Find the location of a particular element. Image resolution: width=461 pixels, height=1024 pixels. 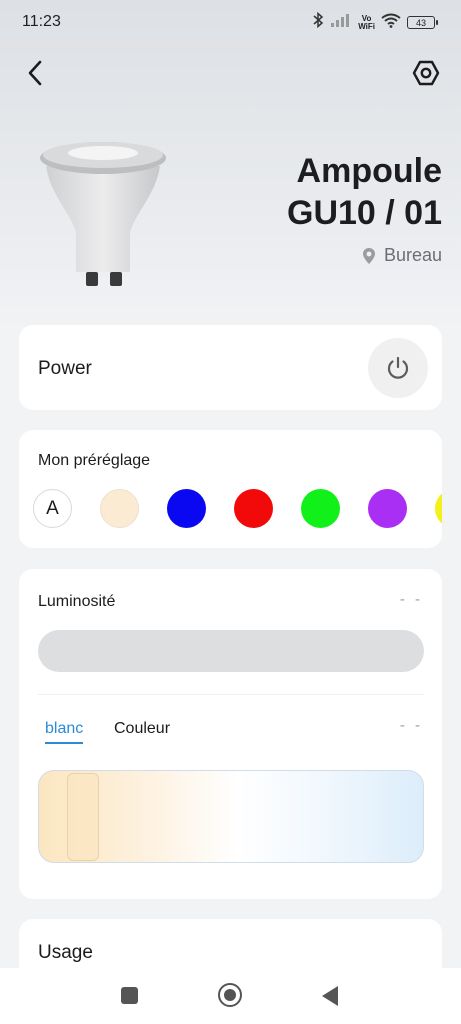

back-button is located at coordinates (35, 73).